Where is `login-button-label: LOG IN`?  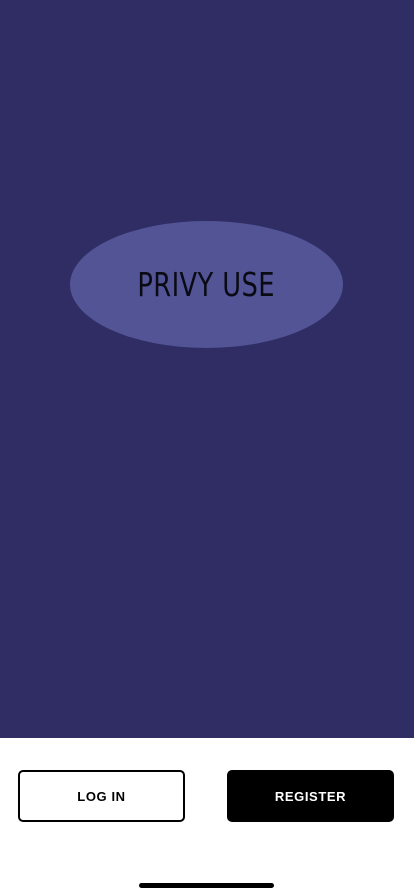
login-button-label: LOG IN is located at coordinates (101, 796).